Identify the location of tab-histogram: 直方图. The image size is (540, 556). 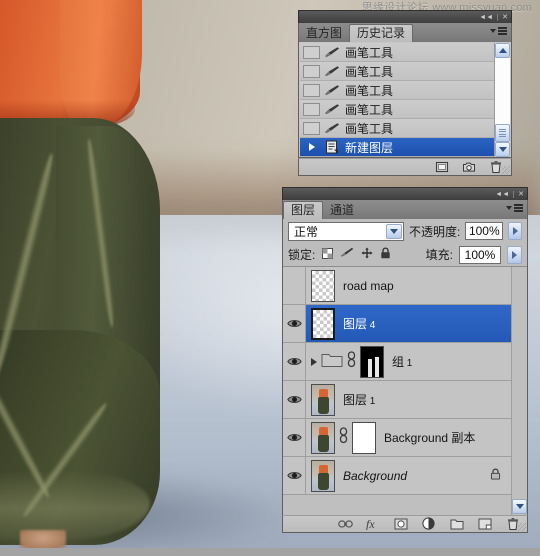
(324, 33).